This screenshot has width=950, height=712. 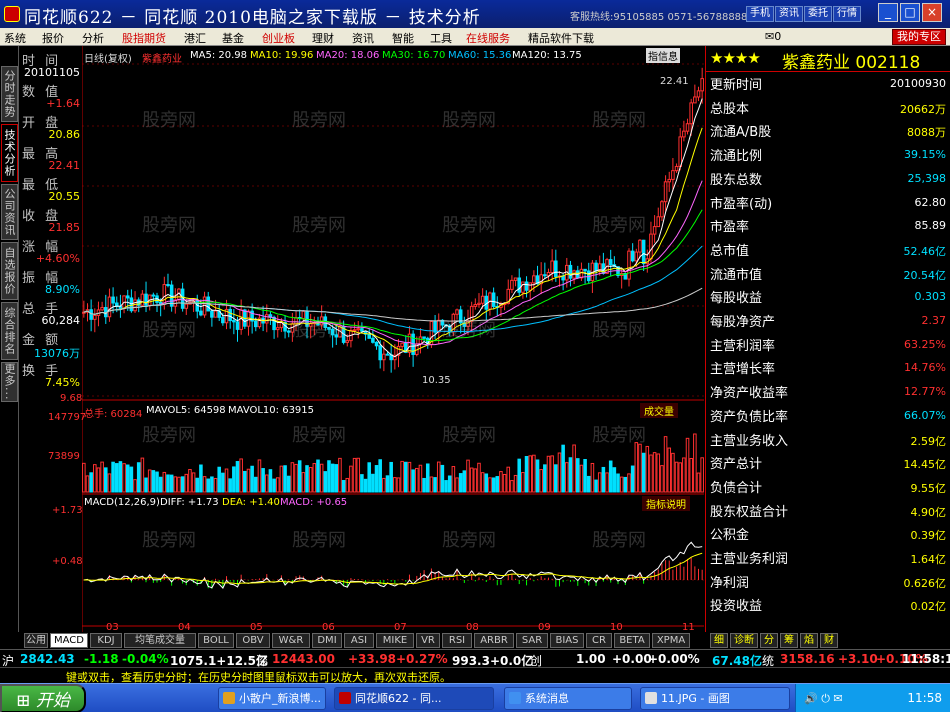 What do you see at coordinates (925, 368) in the screenshot?
I see `fund-value-12: 14.76%` at bounding box center [925, 368].